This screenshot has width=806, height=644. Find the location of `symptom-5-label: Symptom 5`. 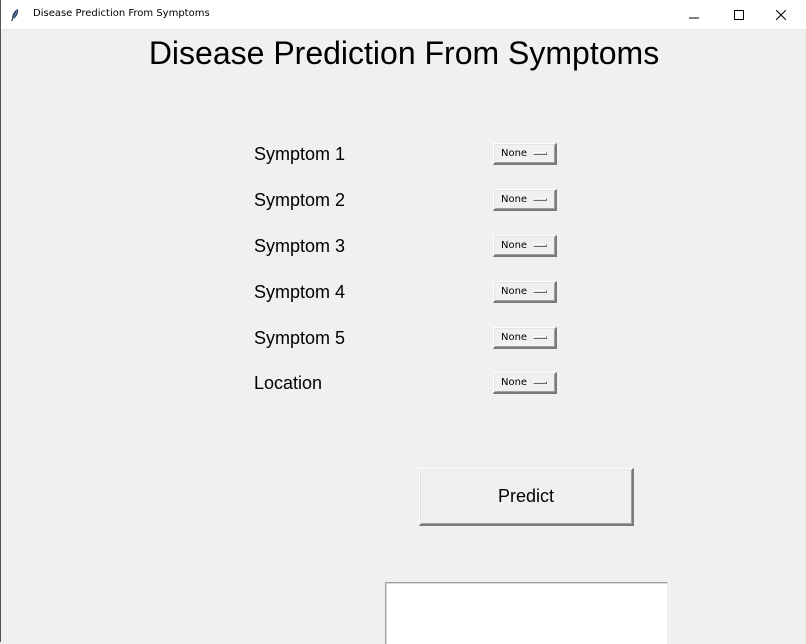

symptom-5-label: Symptom 5 is located at coordinates (300, 338).